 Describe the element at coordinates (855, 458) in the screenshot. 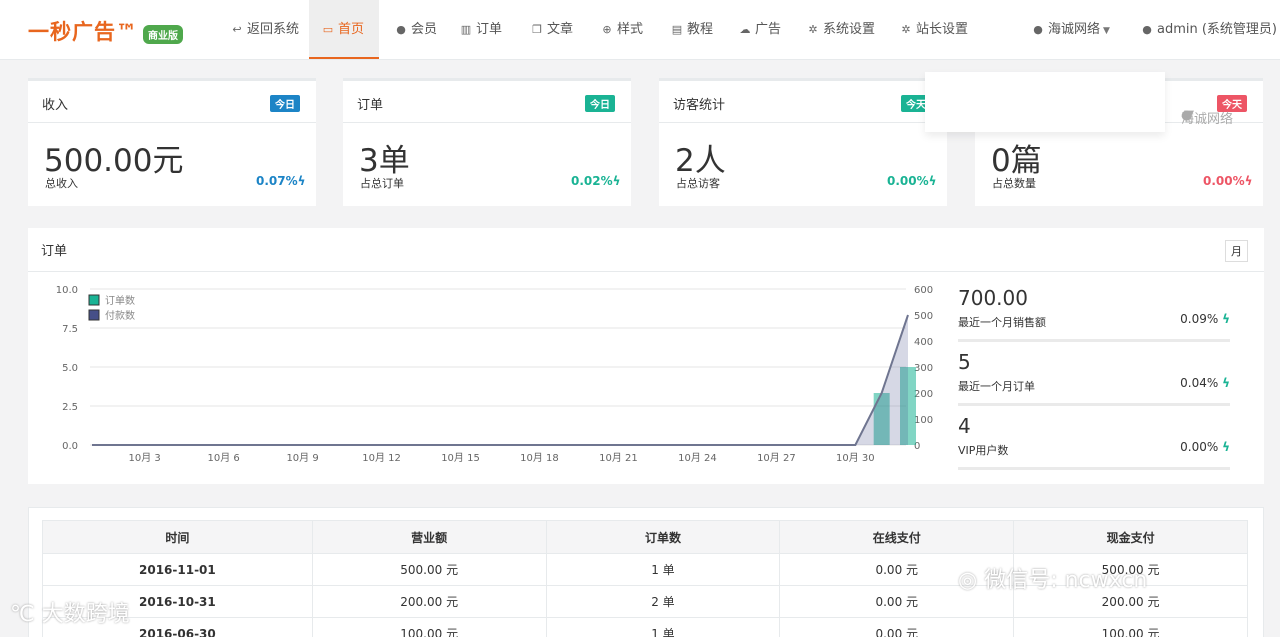

I see `x-tick-label: 10月 30` at that location.